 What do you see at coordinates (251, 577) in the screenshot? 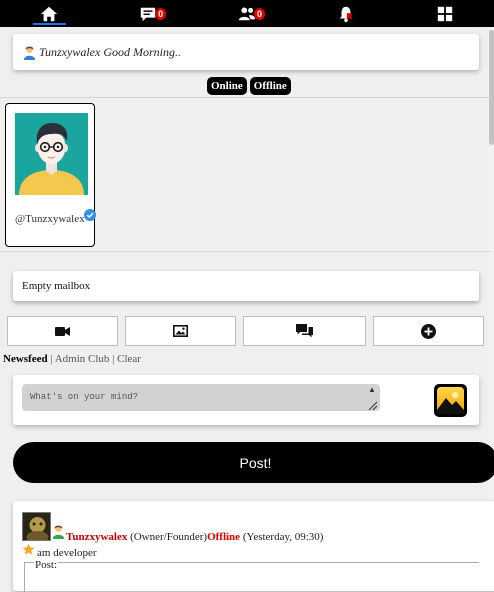
I see `post-content-box` at bounding box center [251, 577].